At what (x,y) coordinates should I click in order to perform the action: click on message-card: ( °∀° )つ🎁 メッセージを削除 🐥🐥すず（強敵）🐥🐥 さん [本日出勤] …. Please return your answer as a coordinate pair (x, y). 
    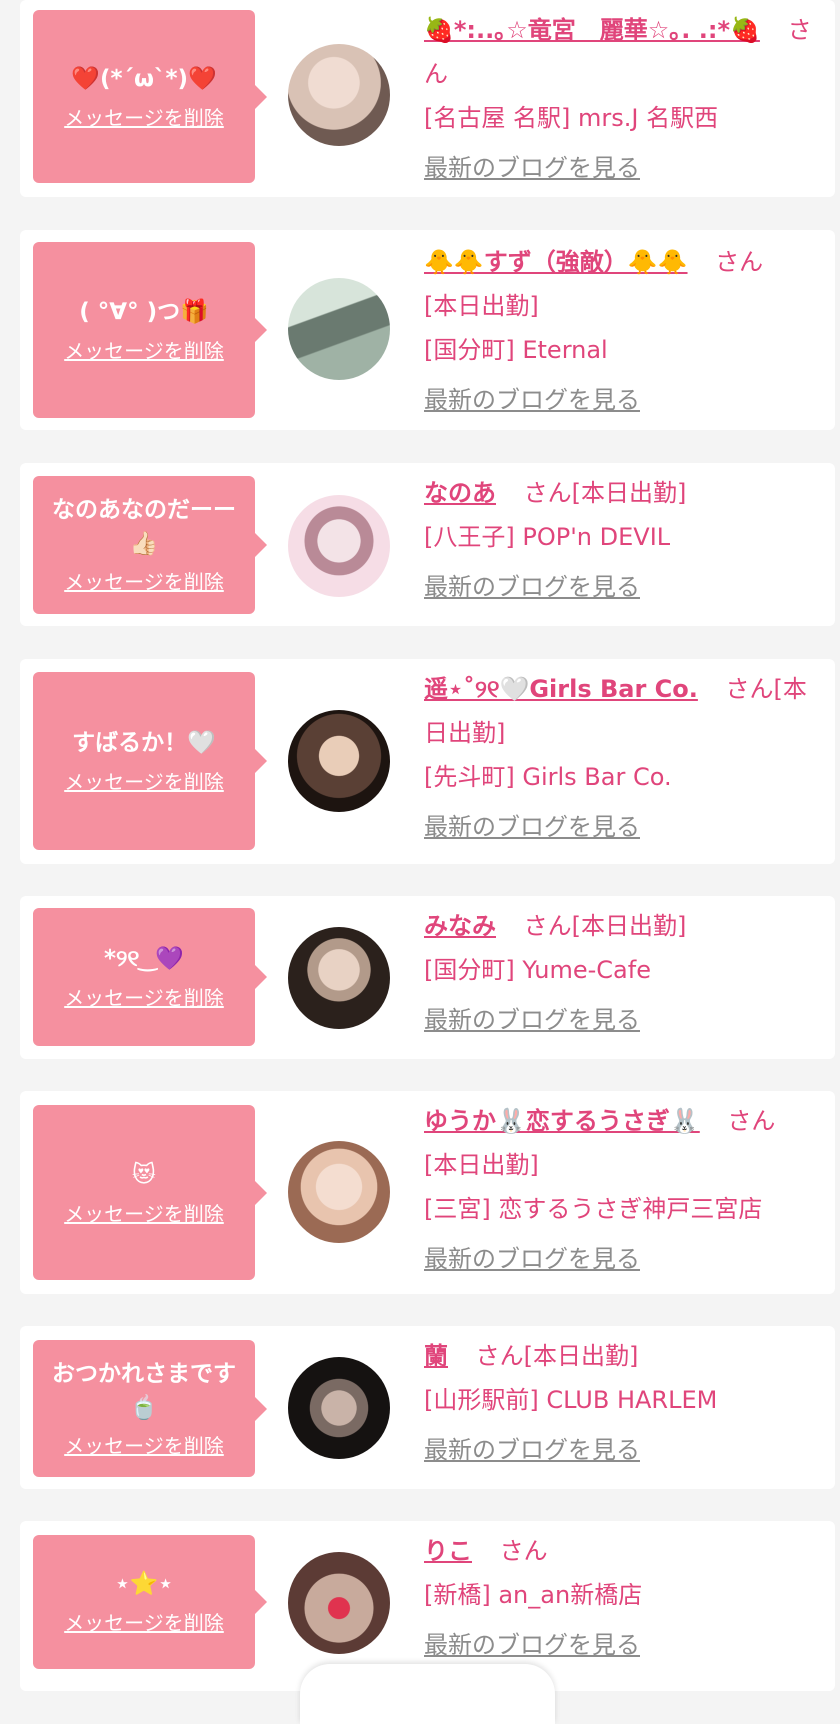
    Looking at the image, I should click on (427, 330).